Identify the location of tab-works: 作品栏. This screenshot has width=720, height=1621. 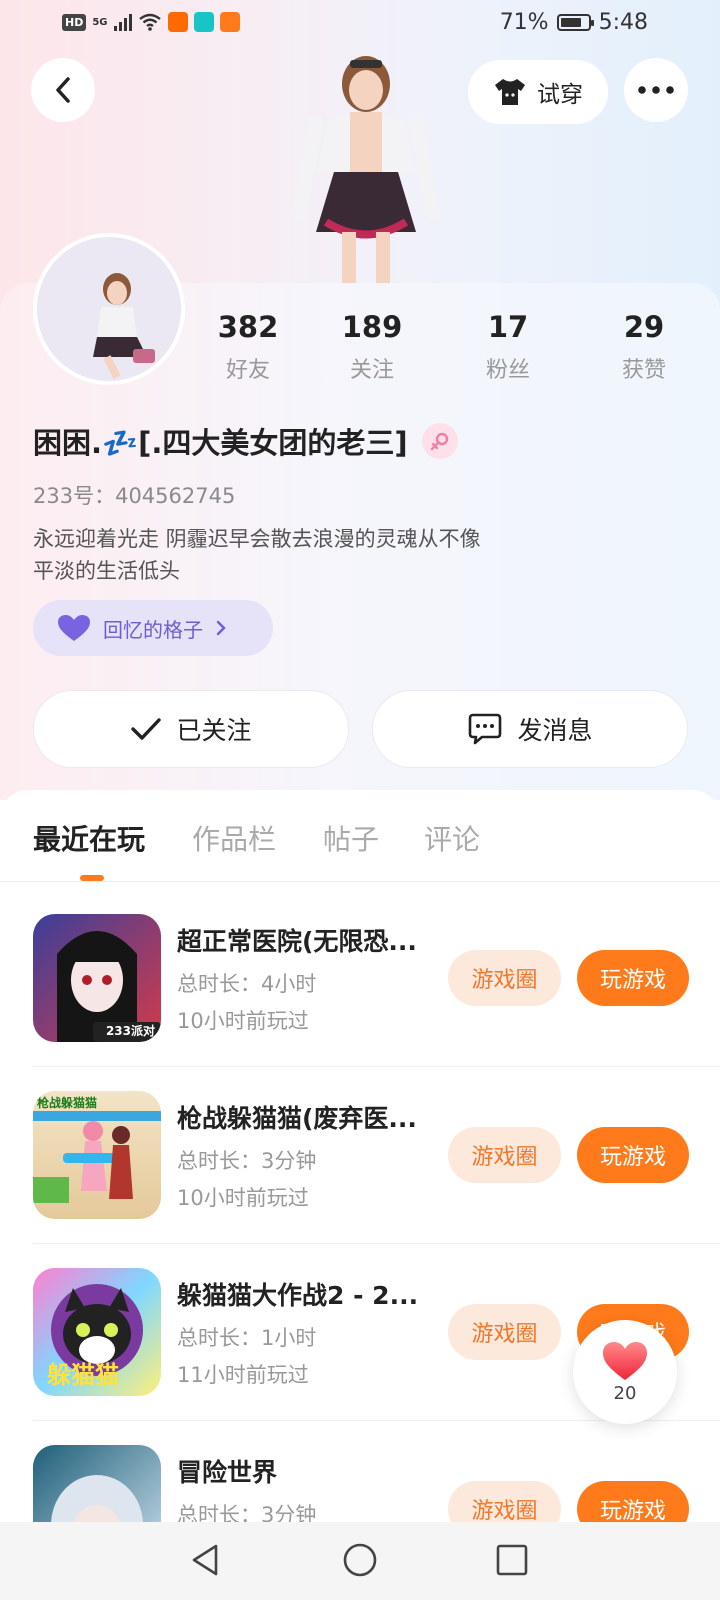
(234, 838).